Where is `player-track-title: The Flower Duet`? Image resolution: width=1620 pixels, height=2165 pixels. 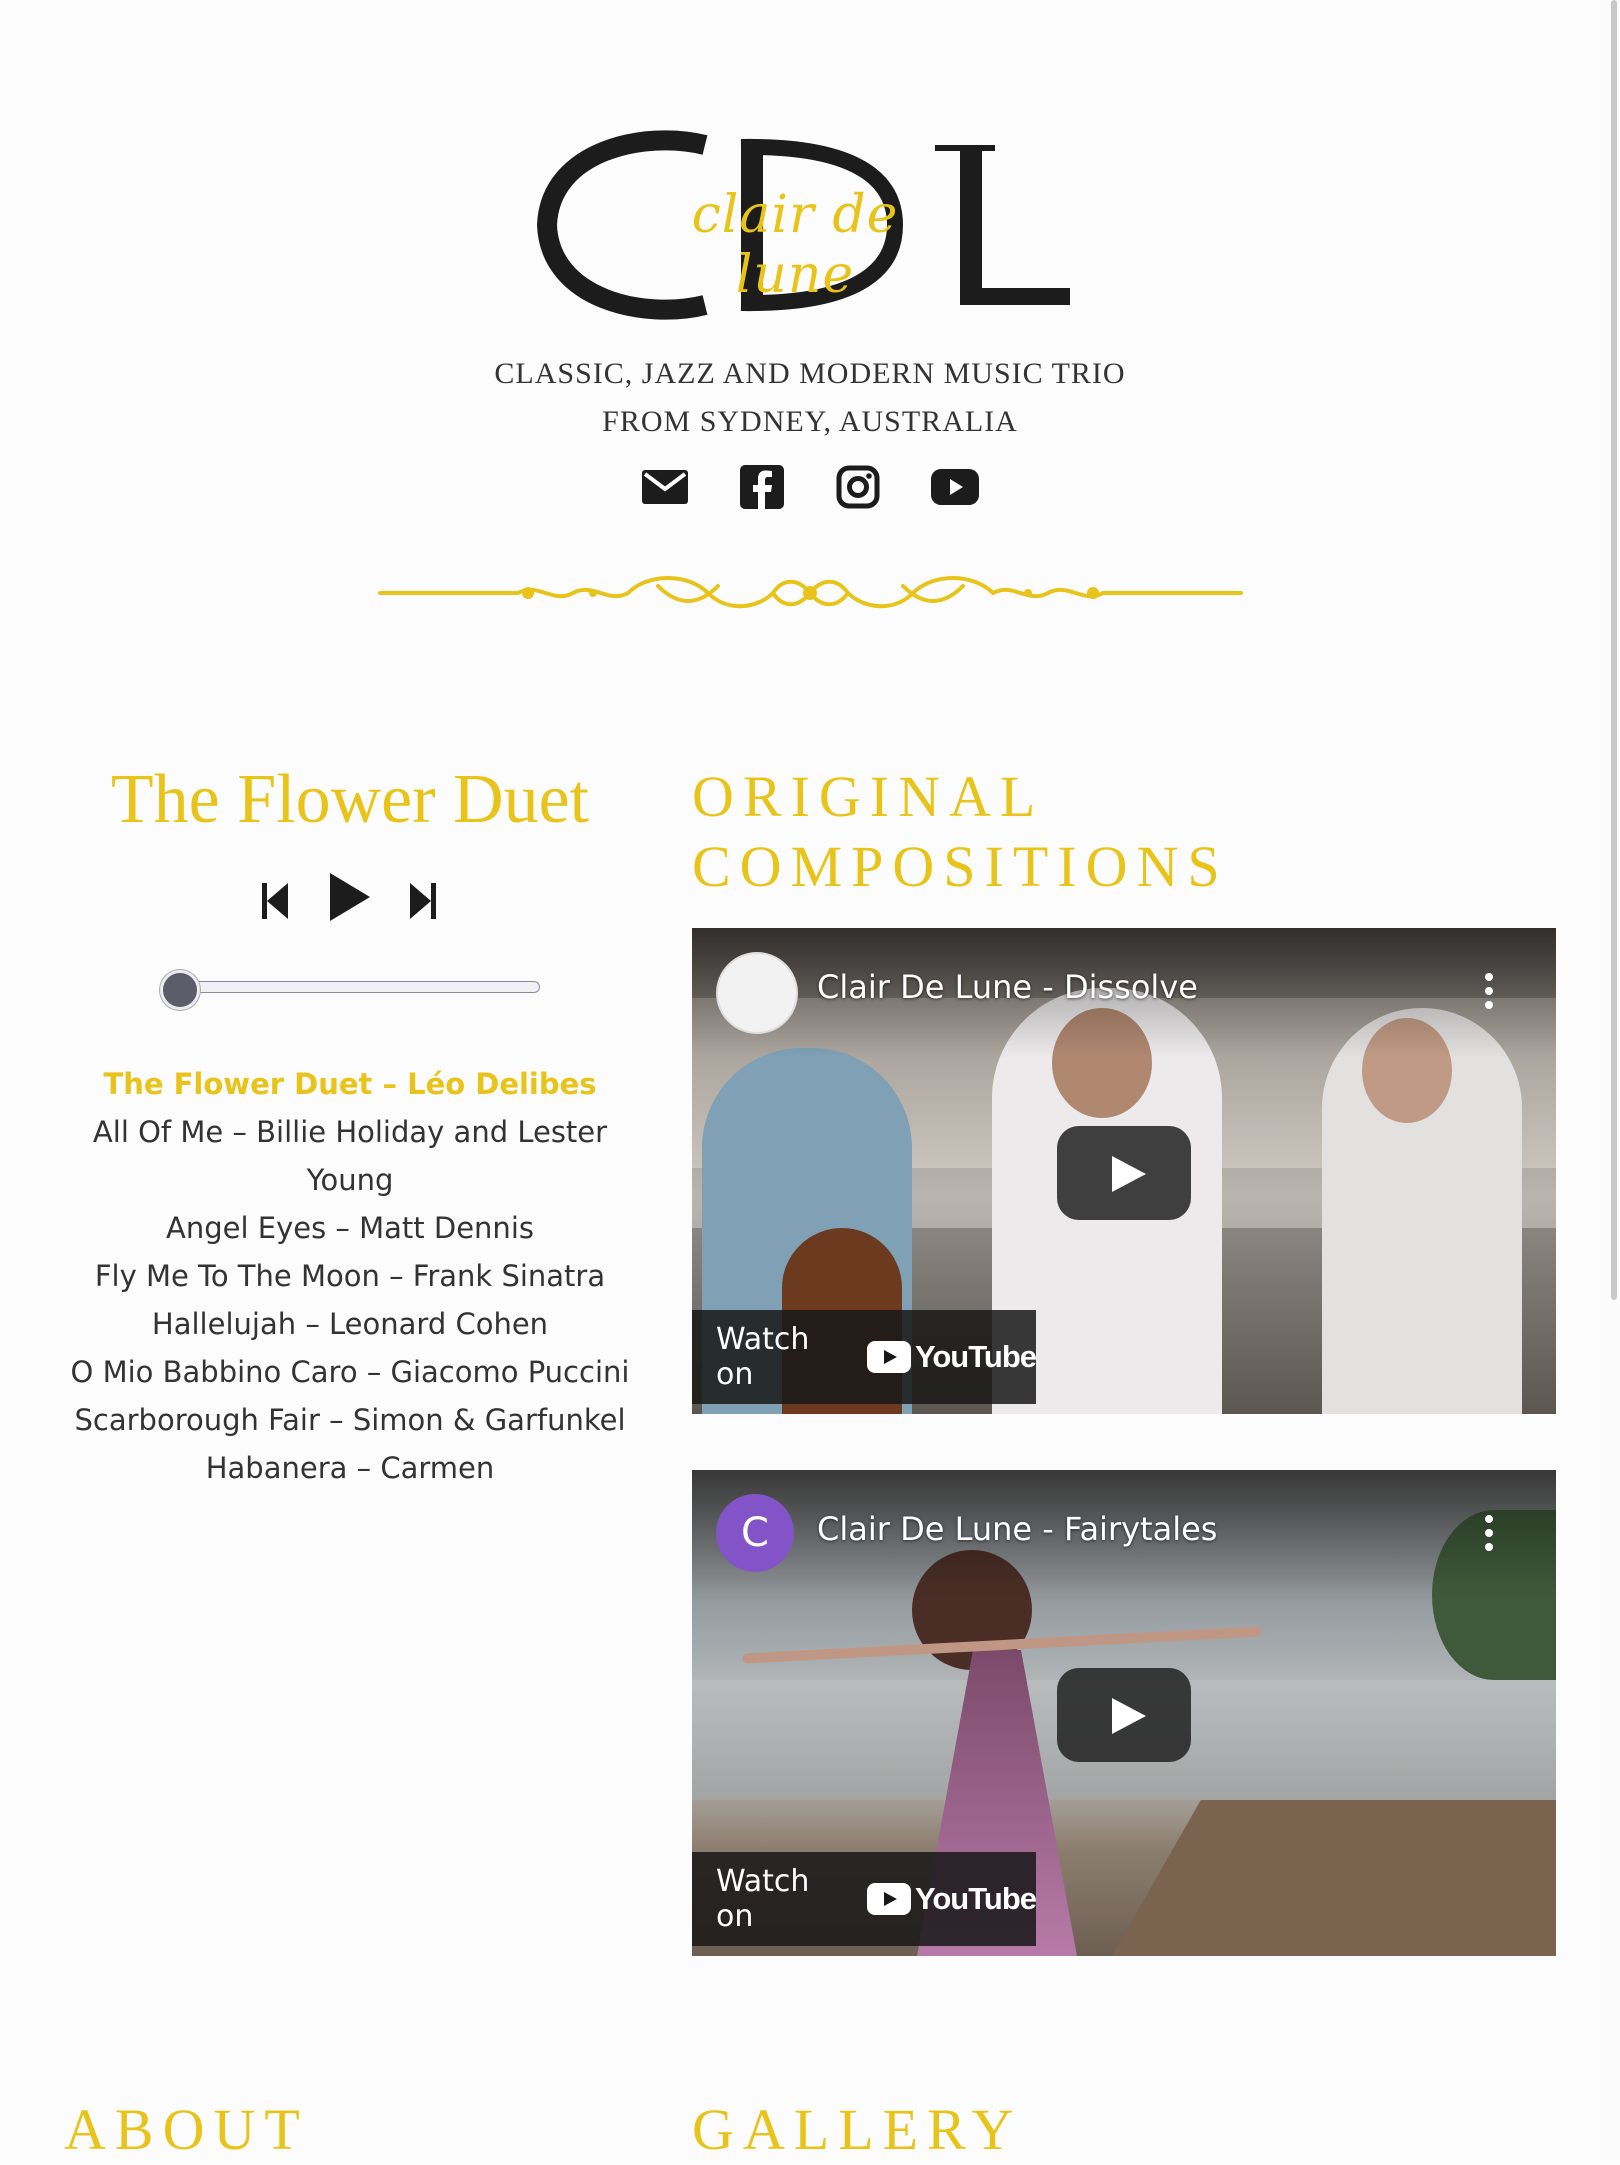
player-track-title: The Flower Duet is located at coordinates (350, 799).